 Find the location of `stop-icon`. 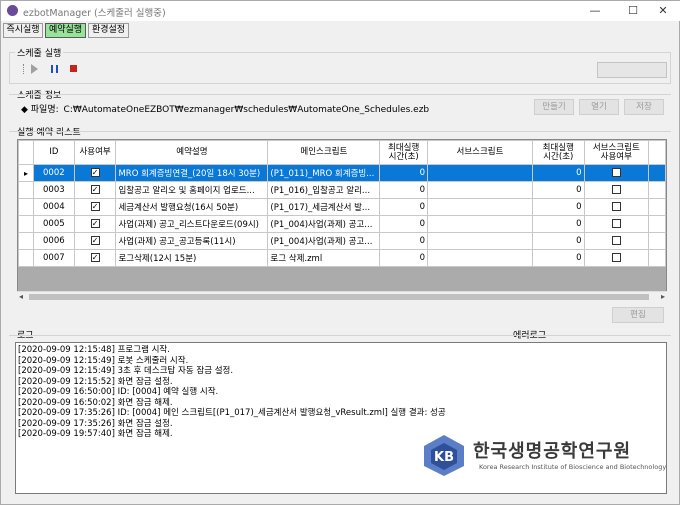

stop-icon is located at coordinates (73, 68).